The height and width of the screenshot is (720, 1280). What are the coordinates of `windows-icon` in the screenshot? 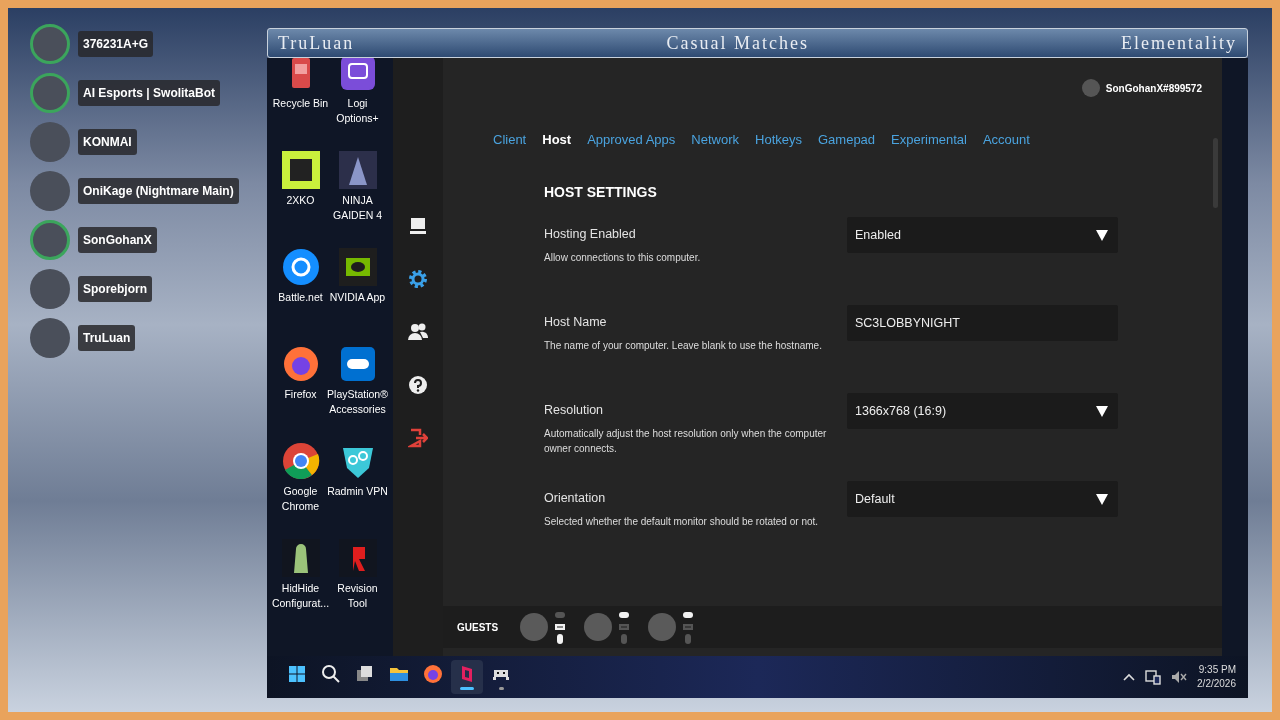 It's located at (365, 674).